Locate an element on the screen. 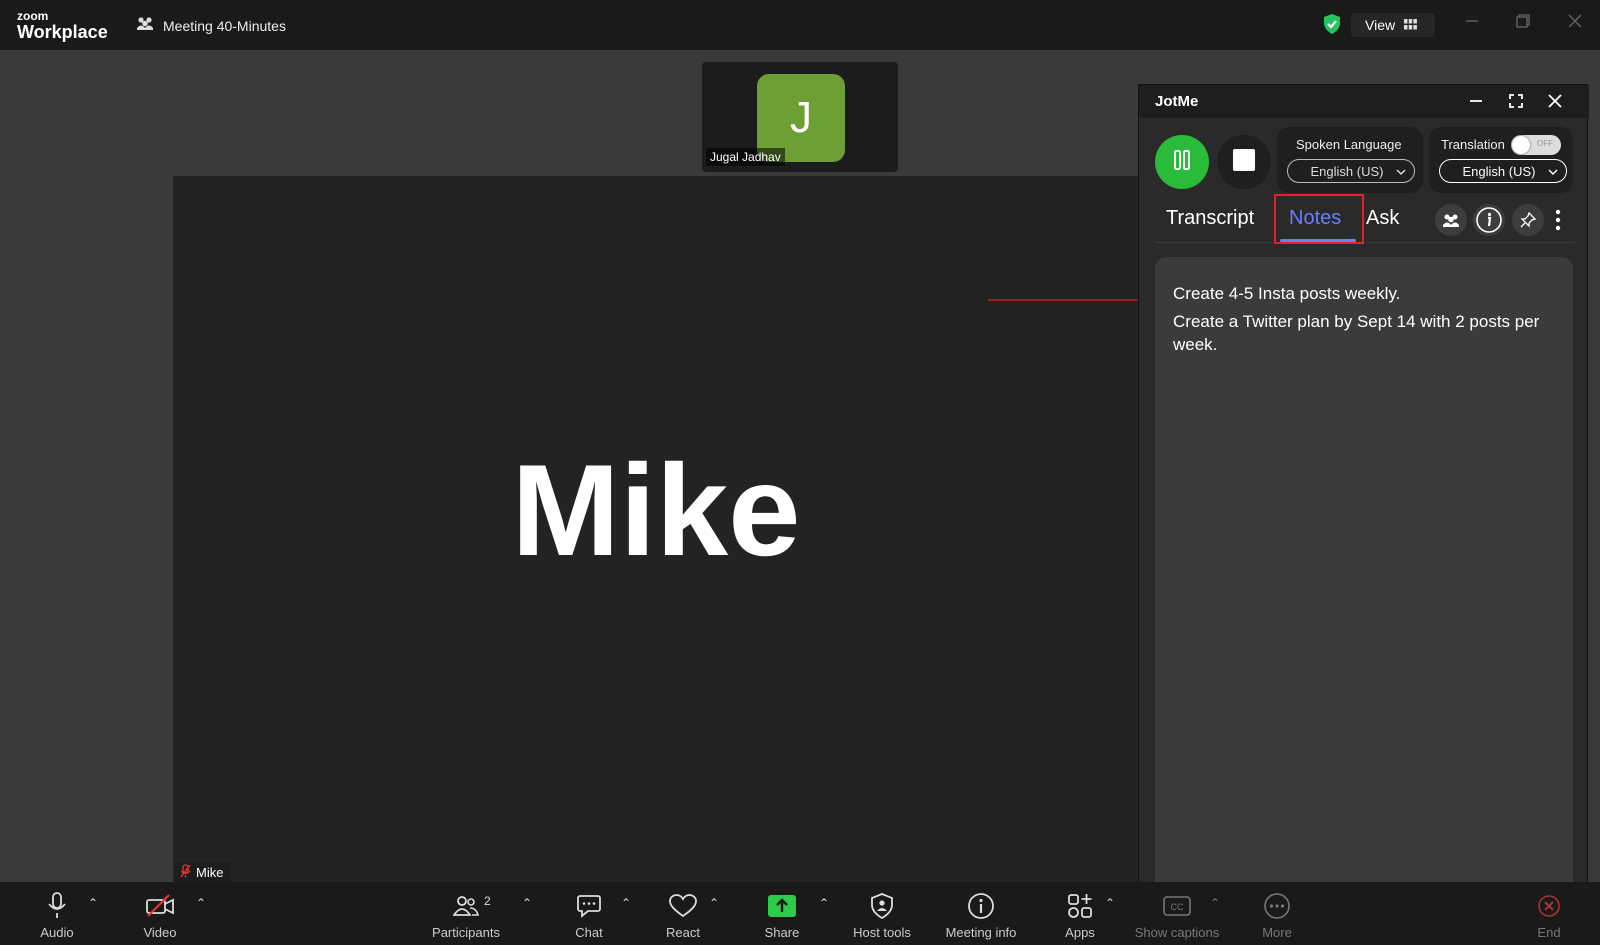 This screenshot has height=945, width=1600. host-shield-icon is located at coordinates (882, 906).